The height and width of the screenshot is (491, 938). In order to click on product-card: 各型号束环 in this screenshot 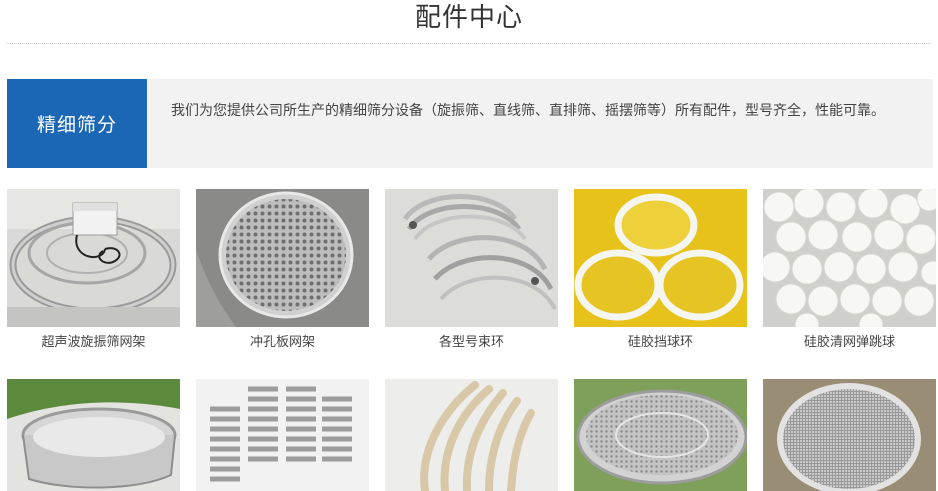, I will do `click(471, 270)`.